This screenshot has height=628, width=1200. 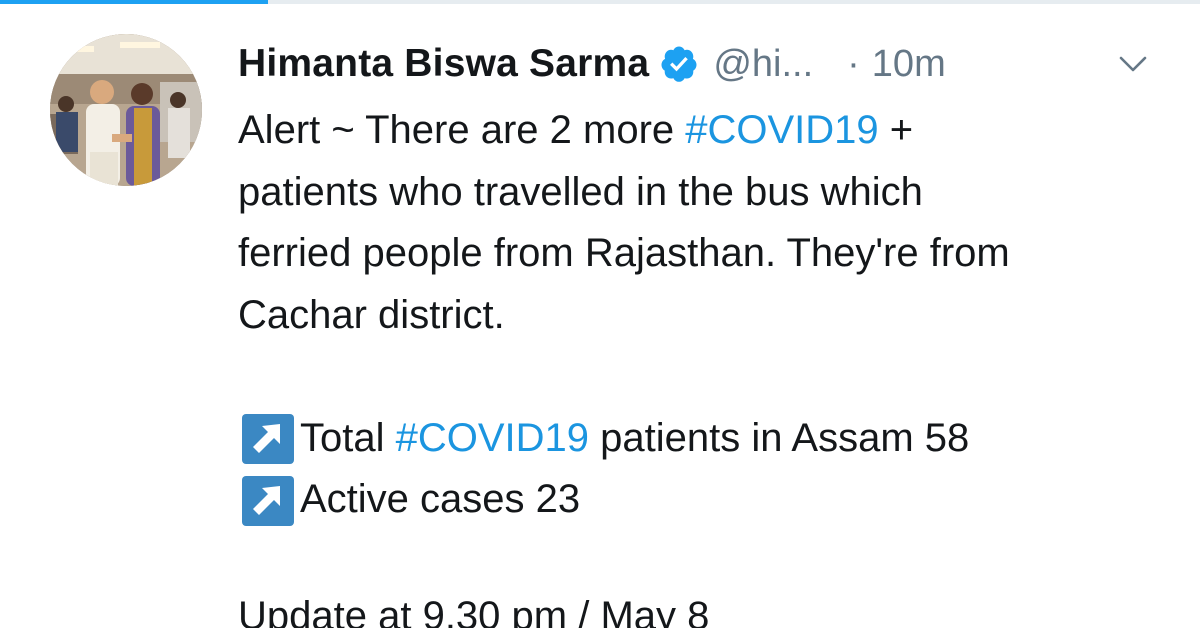 I want to click on text-segment: Total, so click(x=348, y=437).